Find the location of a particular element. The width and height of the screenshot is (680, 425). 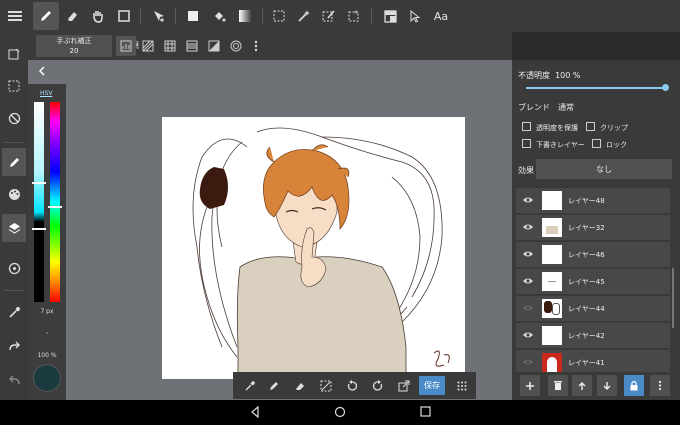

hue-marker is located at coordinates (55, 207).